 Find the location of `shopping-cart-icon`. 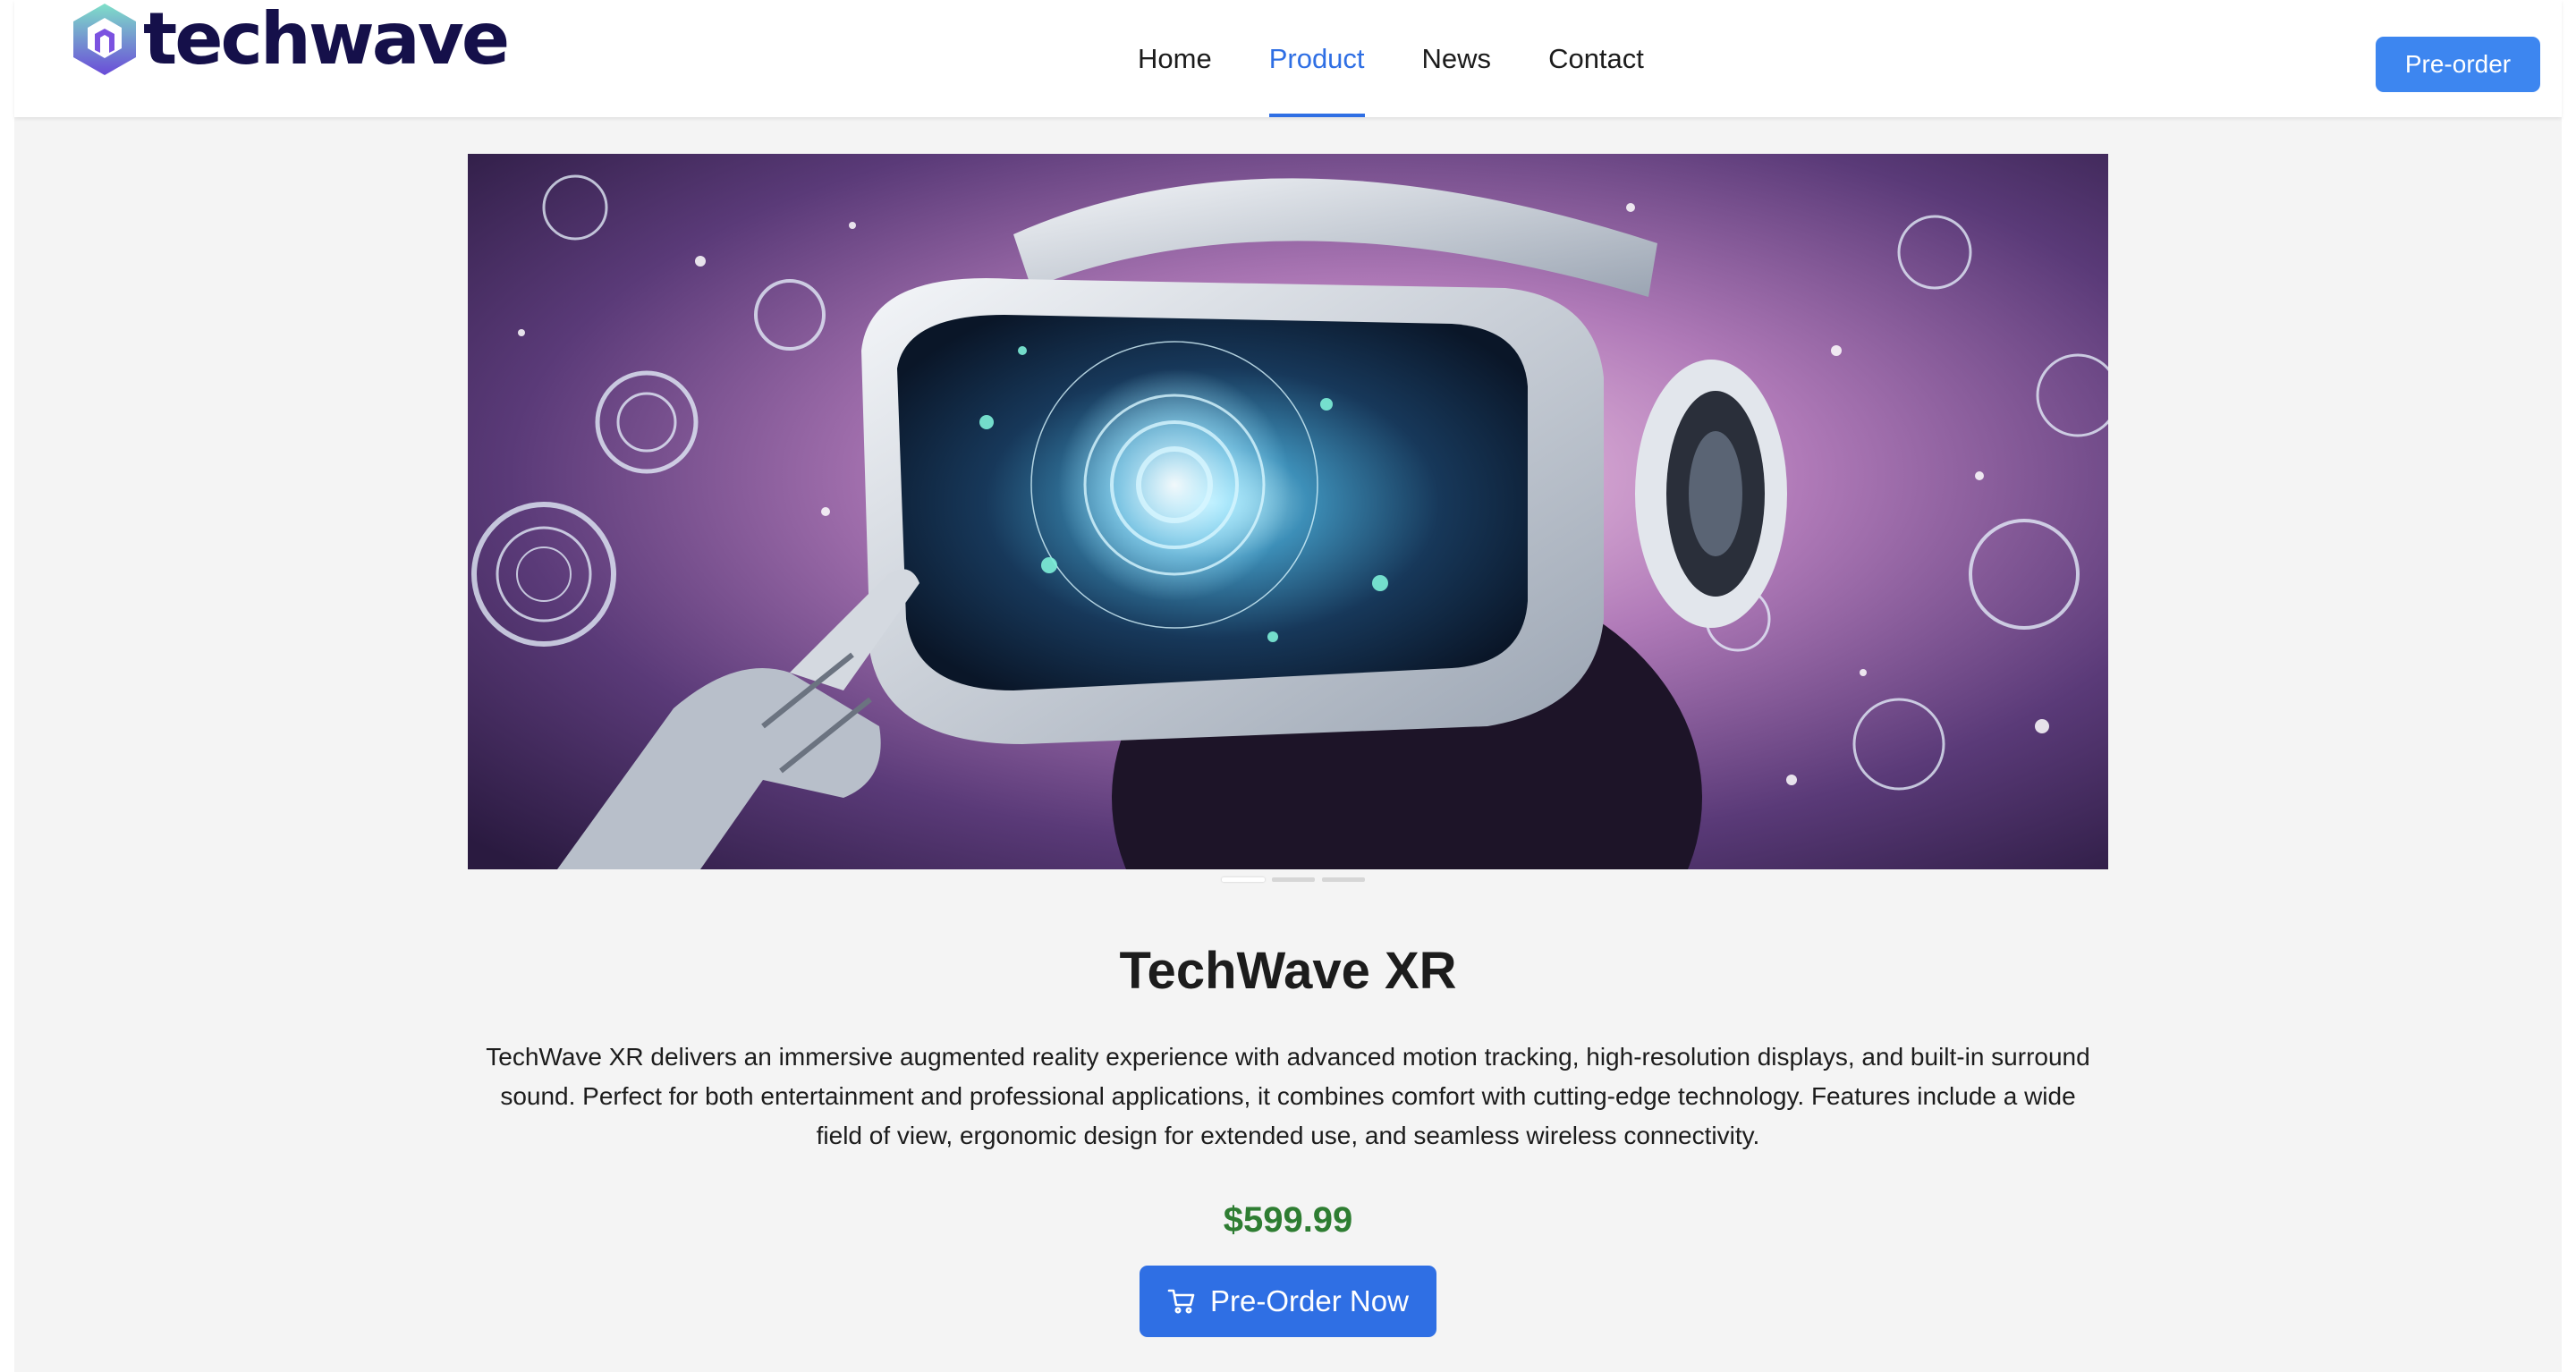

shopping-cart-icon is located at coordinates (1181, 1301).